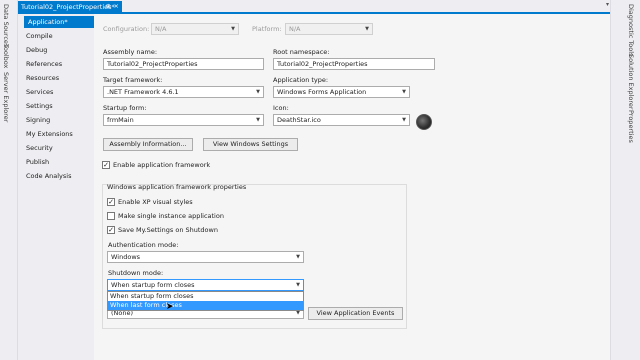 This screenshot has width=640, height=360. Describe the element at coordinates (39, 36) in the screenshot. I see `nav-item-compile: Compile` at that location.